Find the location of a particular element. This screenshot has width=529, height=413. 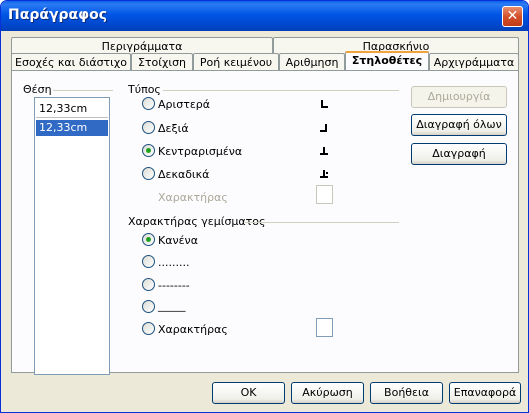

type-centered-radio is located at coordinates (148, 150).